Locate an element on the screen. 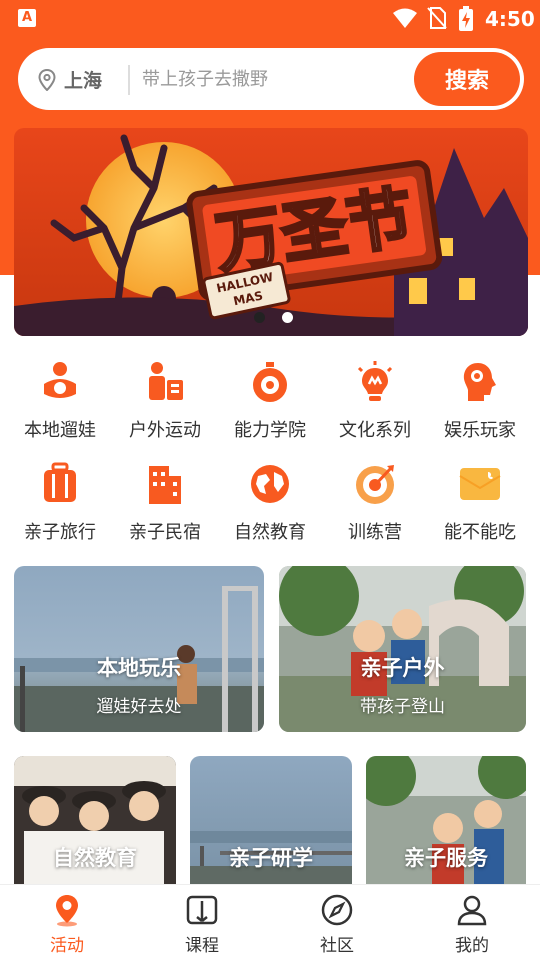 The width and height of the screenshot is (540, 960). category-nature-education: 自然教育 is located at coordinates (270, 503).